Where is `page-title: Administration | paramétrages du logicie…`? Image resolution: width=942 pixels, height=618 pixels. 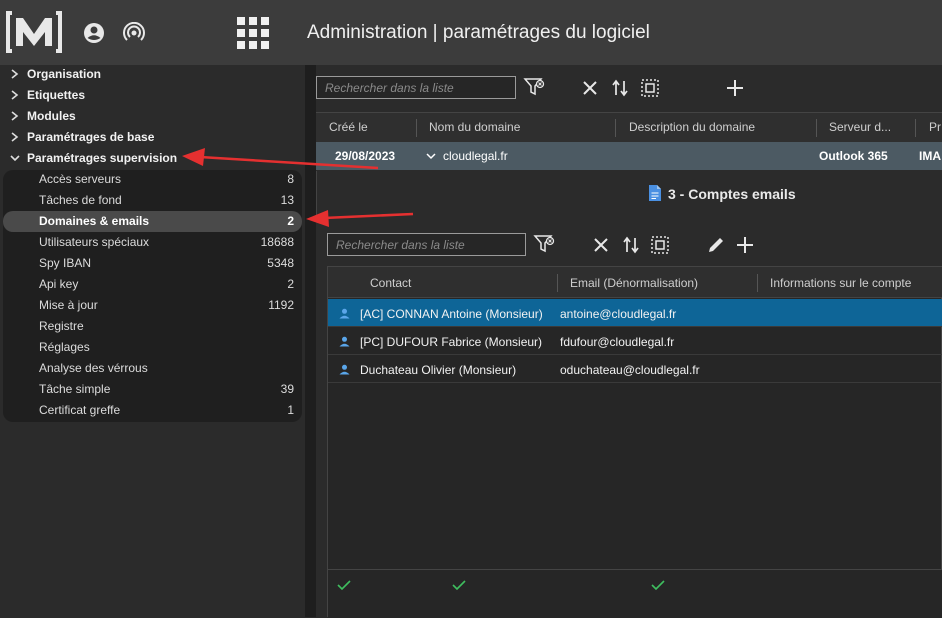
page-title: Administration | paramétrages du logicie… is located at coordinates (478, 32).